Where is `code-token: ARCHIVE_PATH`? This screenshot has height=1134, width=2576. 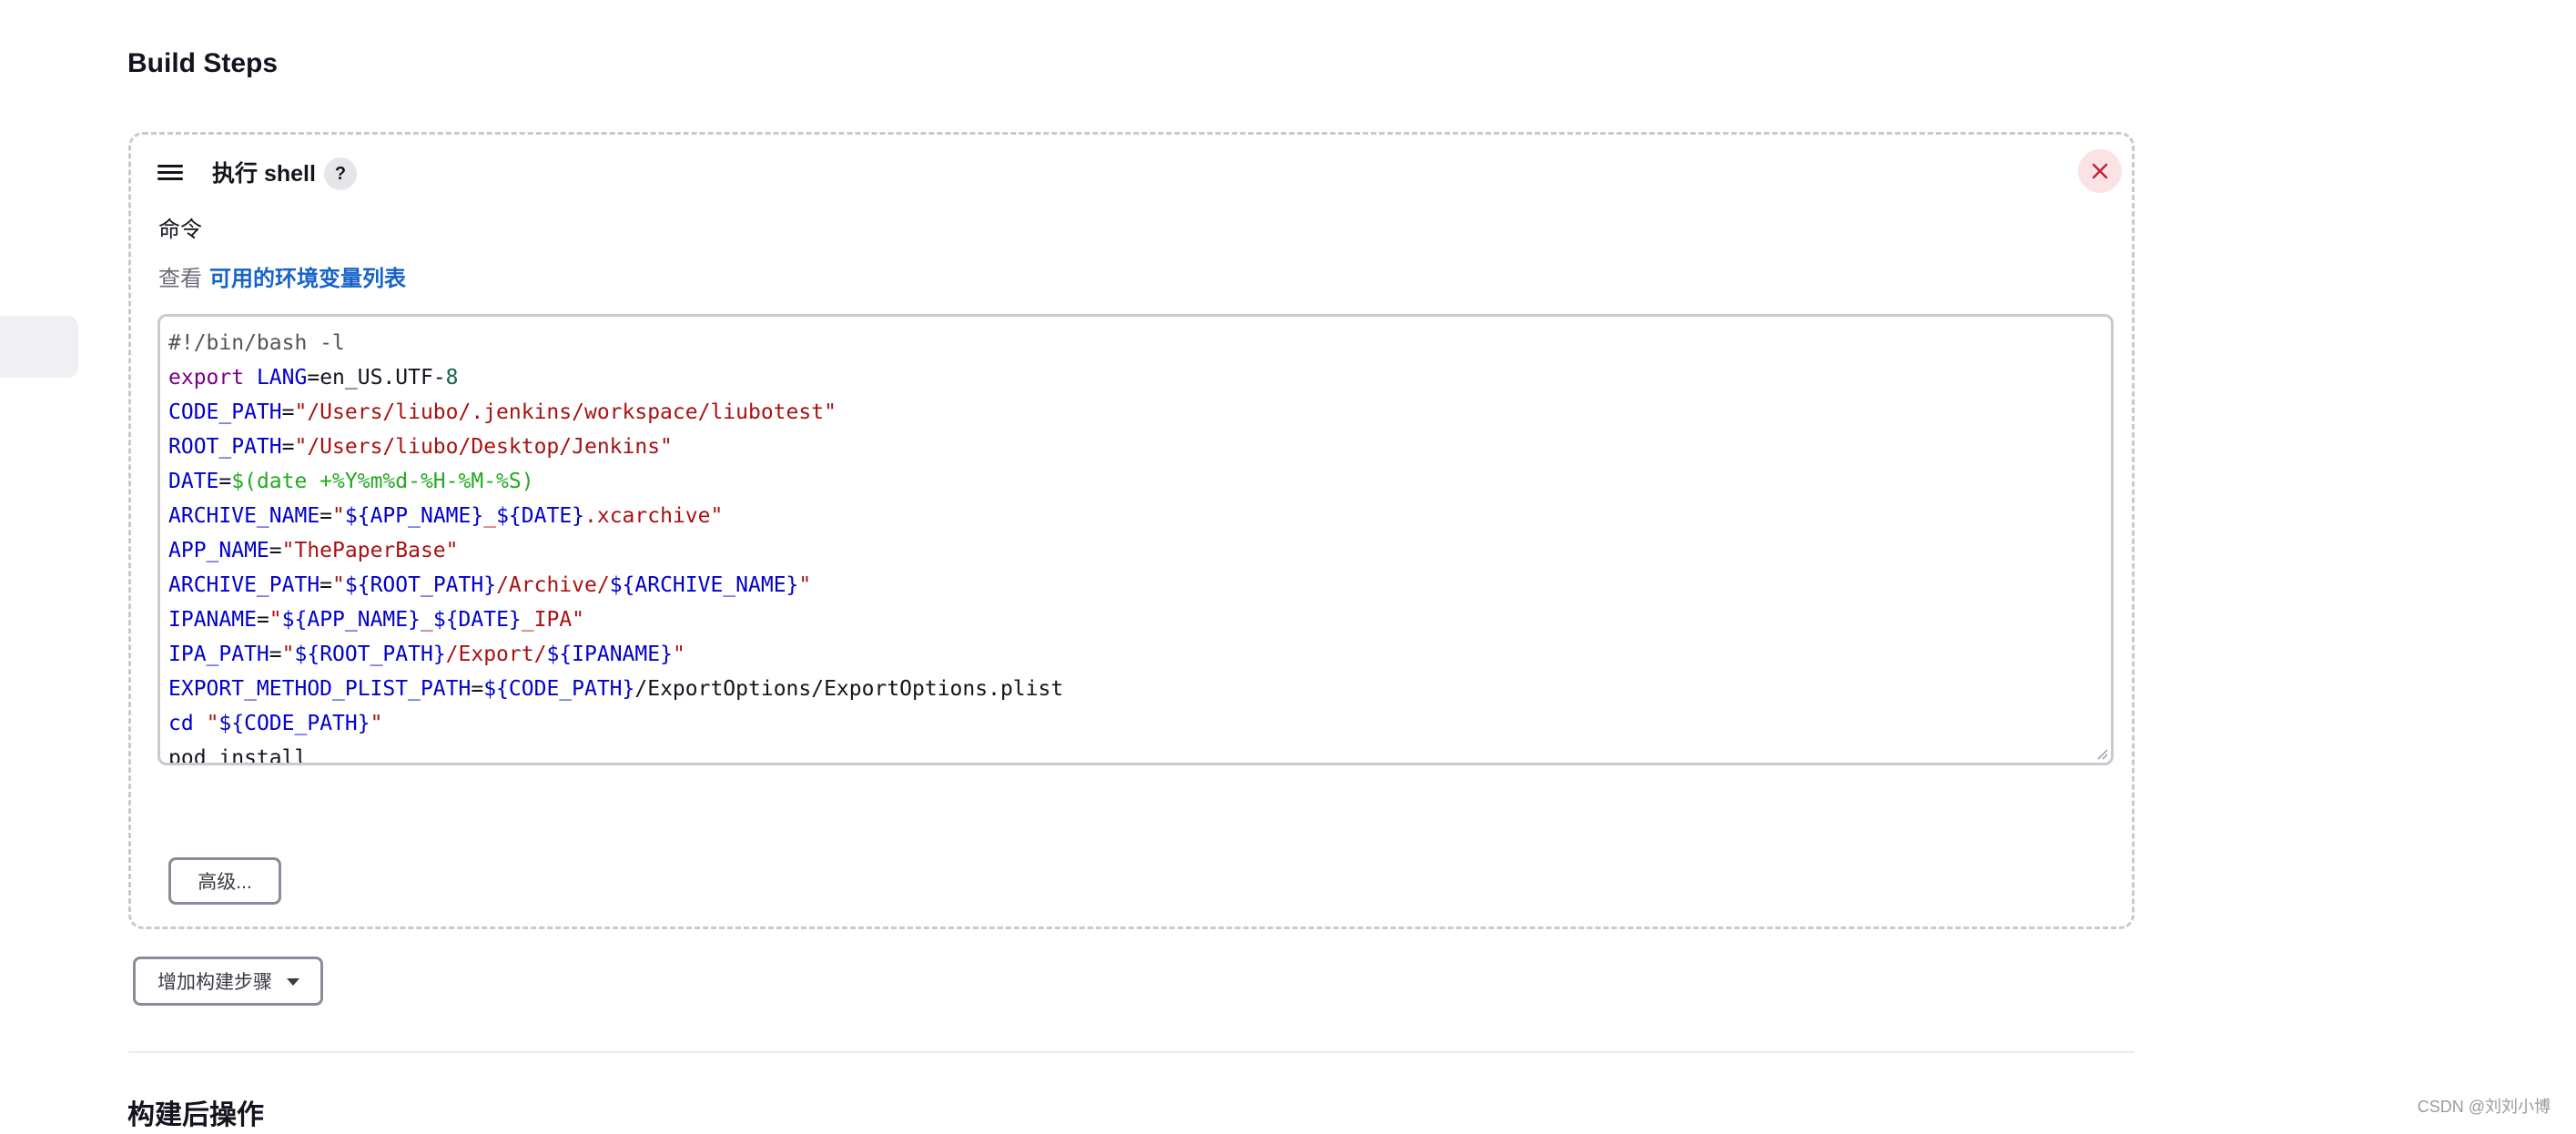
code-token: ARCHIVE_PATH is located at coordinates (244, 585).